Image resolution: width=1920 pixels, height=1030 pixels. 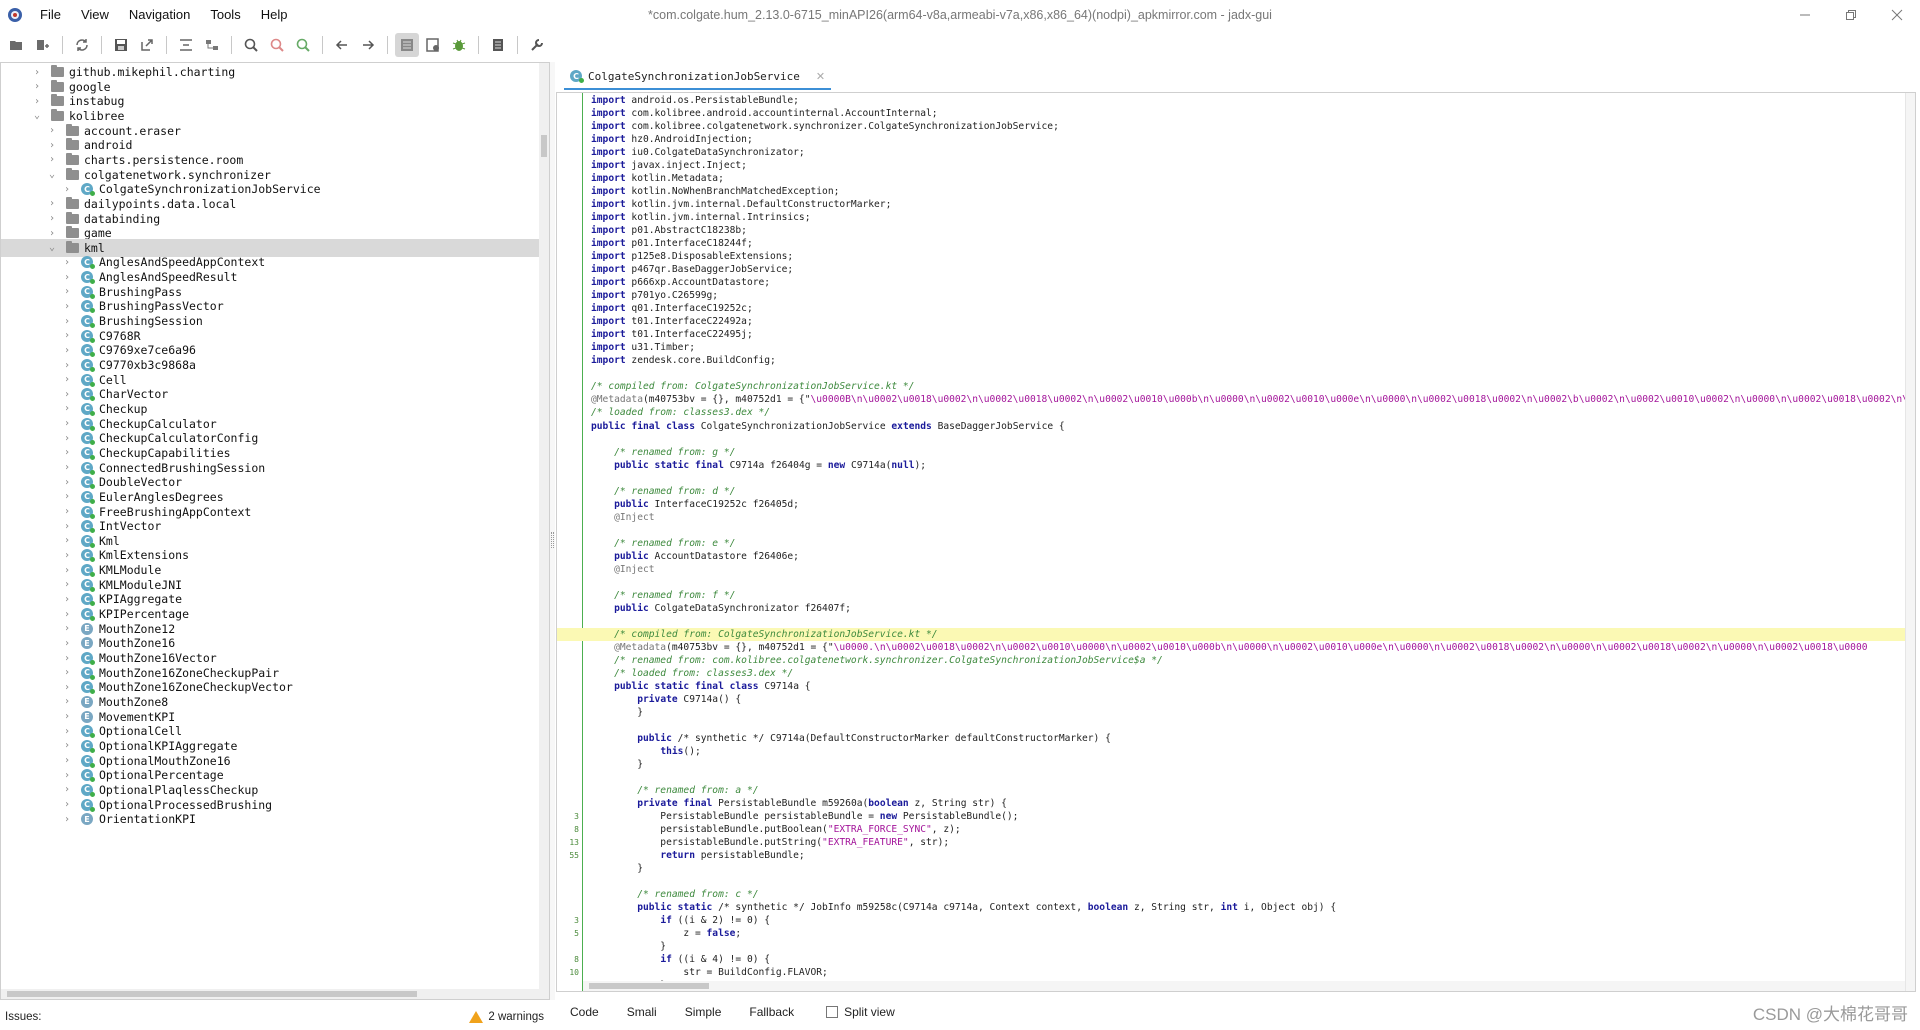 What do you see at coordinates (225, 15) in the screenshot?
I see `menu-tools: Tools` at bounding box center [225, 15].